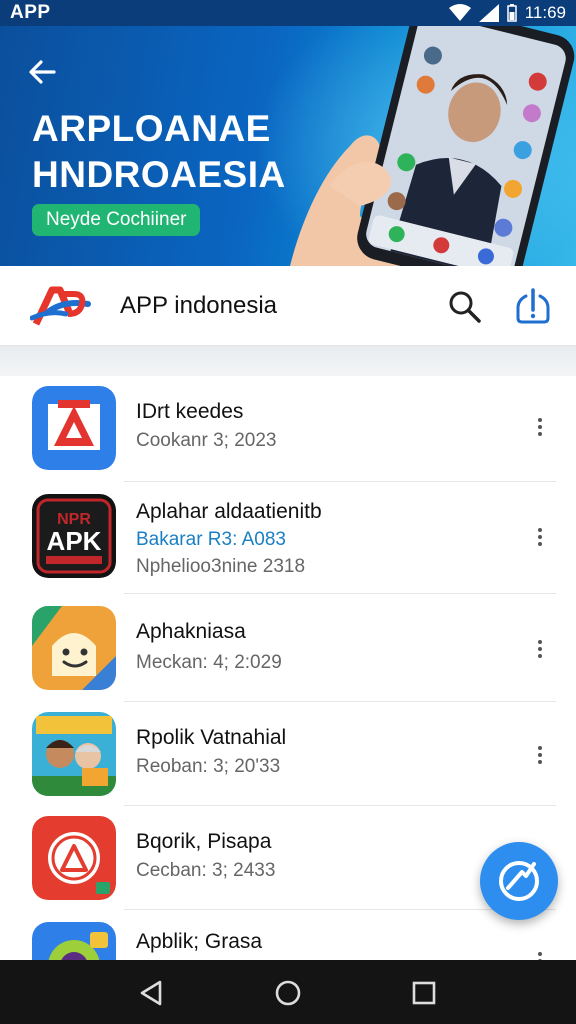 This screenshot has width=576, height=1024. Describe the element at coordinates (533, 306) in the screenshot. I see `update-alert-icon` at that location.